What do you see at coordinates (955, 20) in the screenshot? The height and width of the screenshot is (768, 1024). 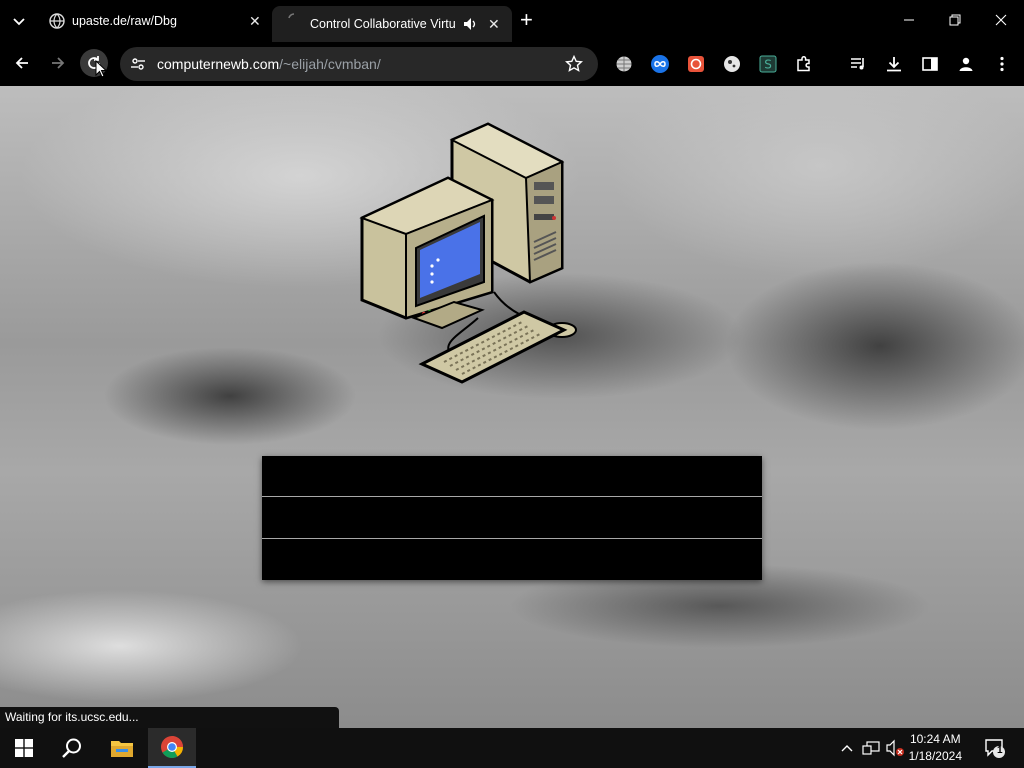 I see `restore-button` at bounding box center [955, 20].